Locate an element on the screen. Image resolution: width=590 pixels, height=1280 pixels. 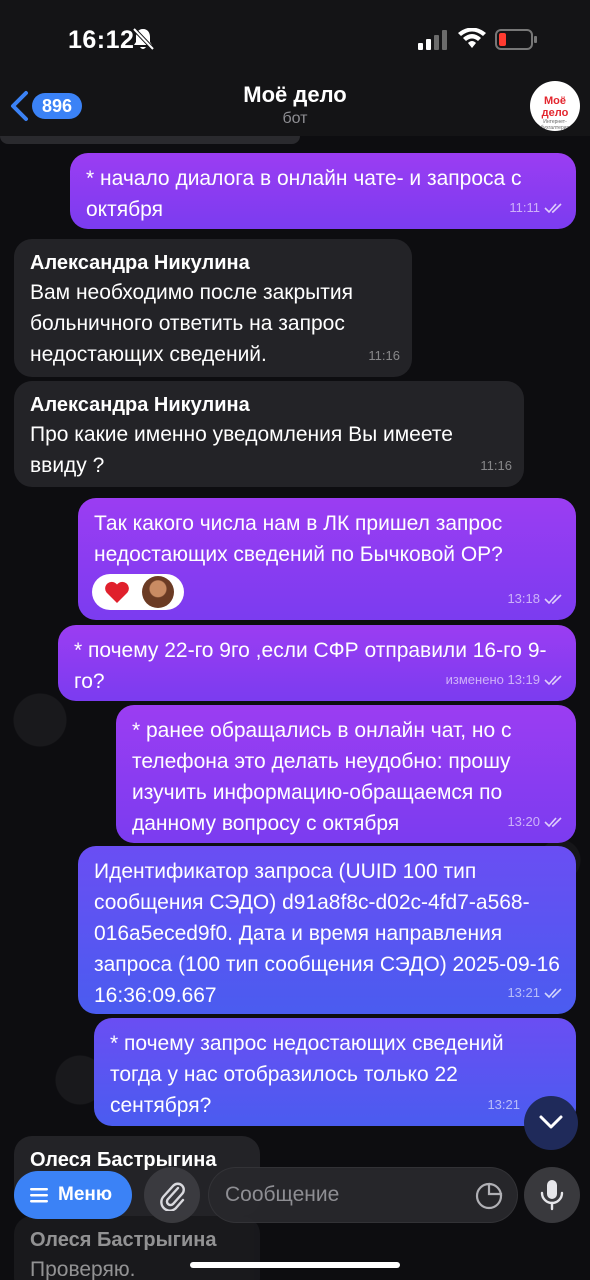
message-meta: 11:11 is located at coordinates (536, 207).